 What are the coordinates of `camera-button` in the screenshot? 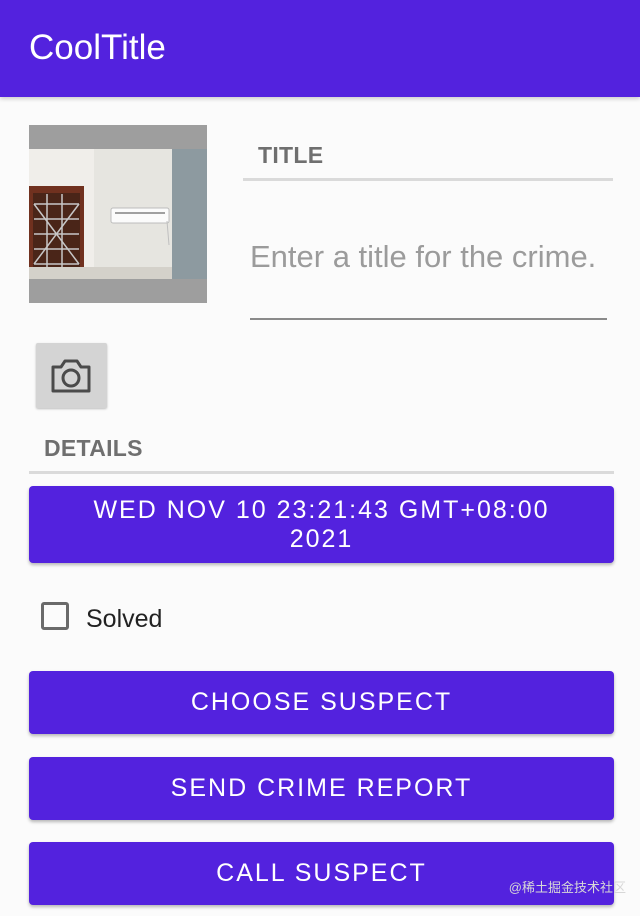 It's located at (71, 375).